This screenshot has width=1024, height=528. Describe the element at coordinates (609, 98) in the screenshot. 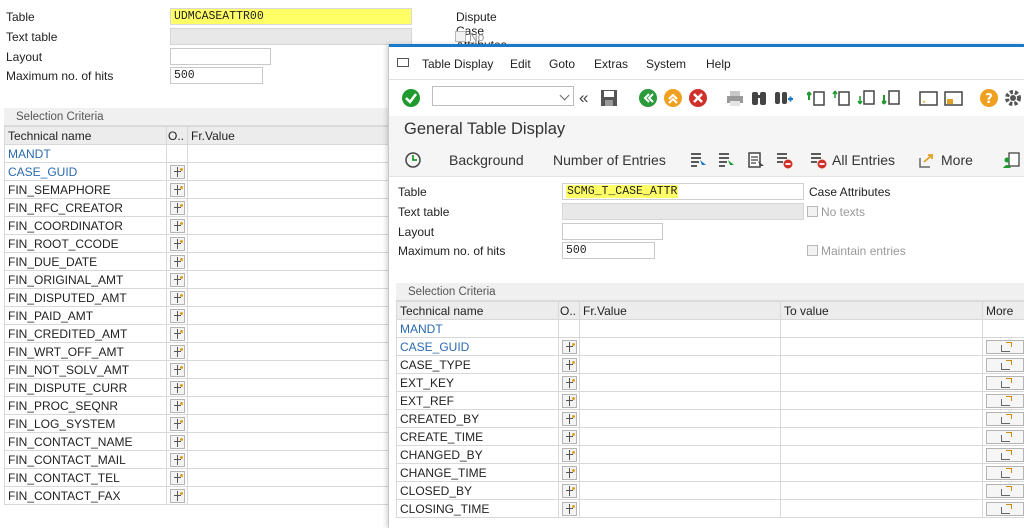

I see `save-icon` at that location.